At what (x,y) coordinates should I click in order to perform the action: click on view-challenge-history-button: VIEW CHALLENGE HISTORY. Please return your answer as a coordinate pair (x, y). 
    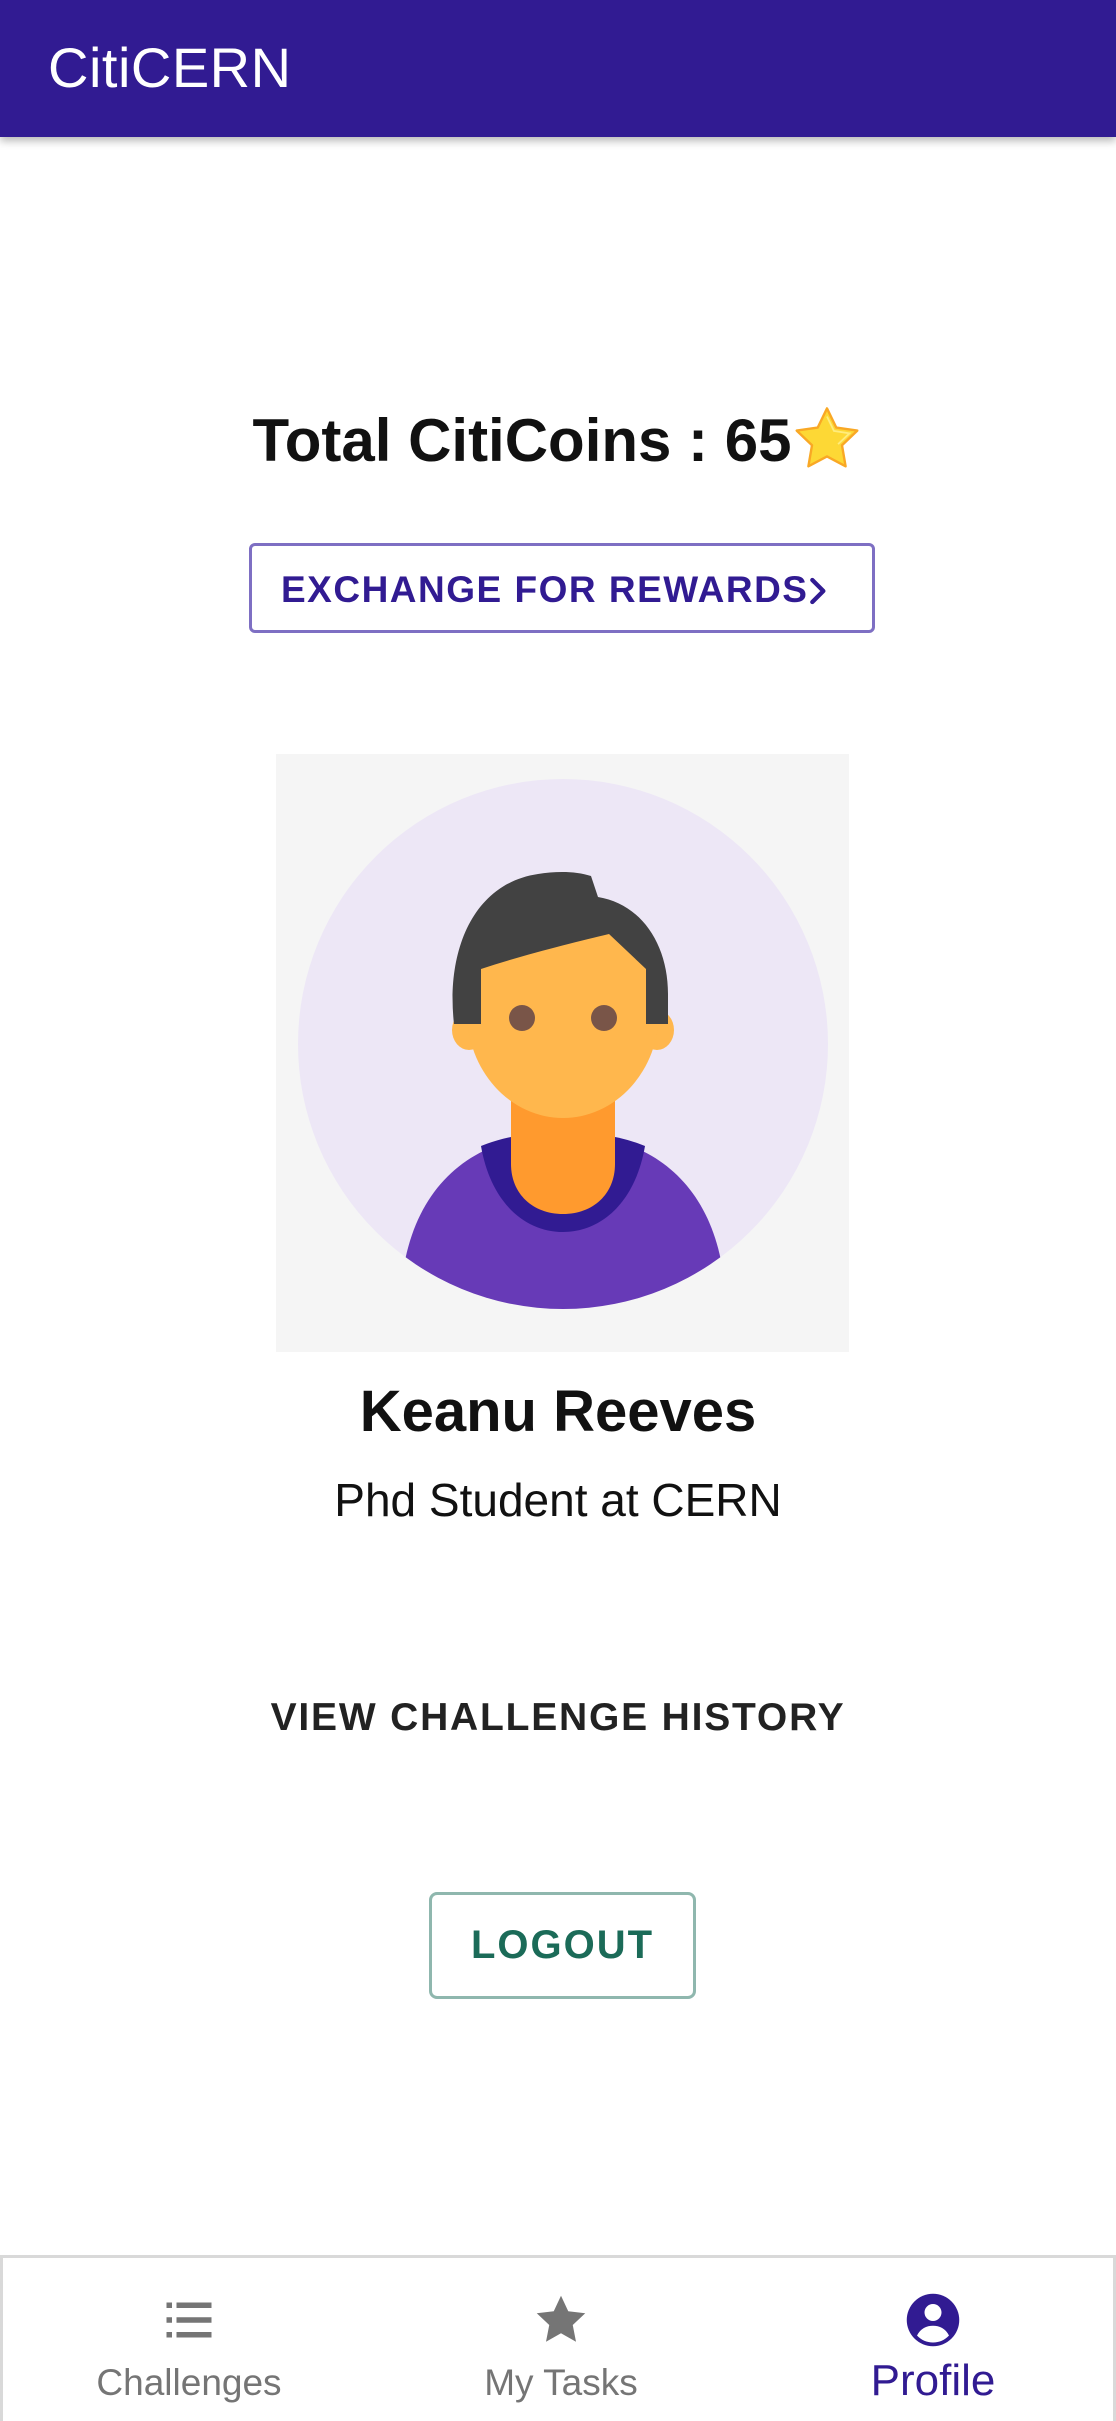
    Looking at the image, I should click on (558, 1718).